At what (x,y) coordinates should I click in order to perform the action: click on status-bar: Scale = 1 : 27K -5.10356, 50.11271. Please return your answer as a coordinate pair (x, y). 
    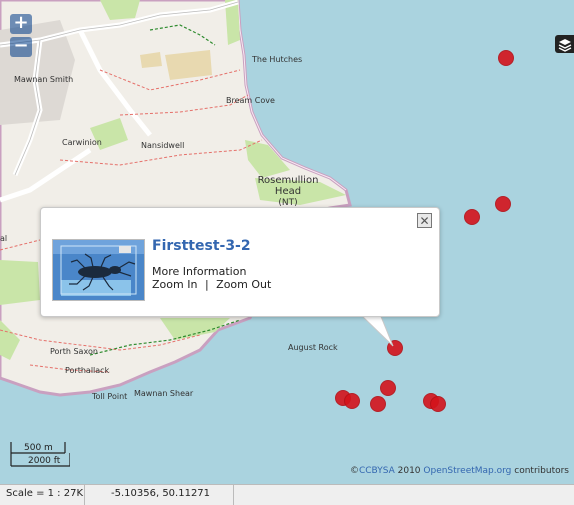
    Looking at the image, I should click on (287, 494).